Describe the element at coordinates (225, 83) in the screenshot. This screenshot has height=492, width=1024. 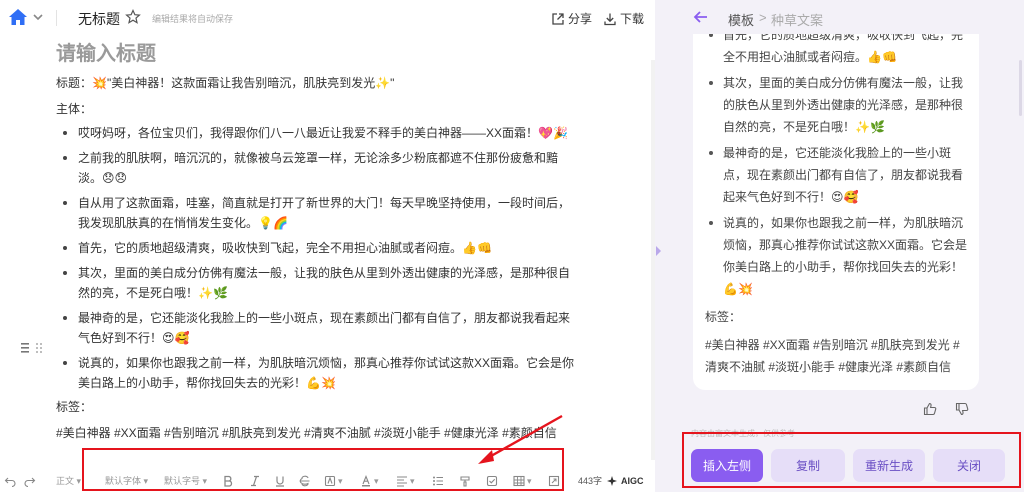
I see `title-line: 标题：💥"美白神器！这款面霜让我告别暗沉，肌肤亮到发光✨"` at that location.